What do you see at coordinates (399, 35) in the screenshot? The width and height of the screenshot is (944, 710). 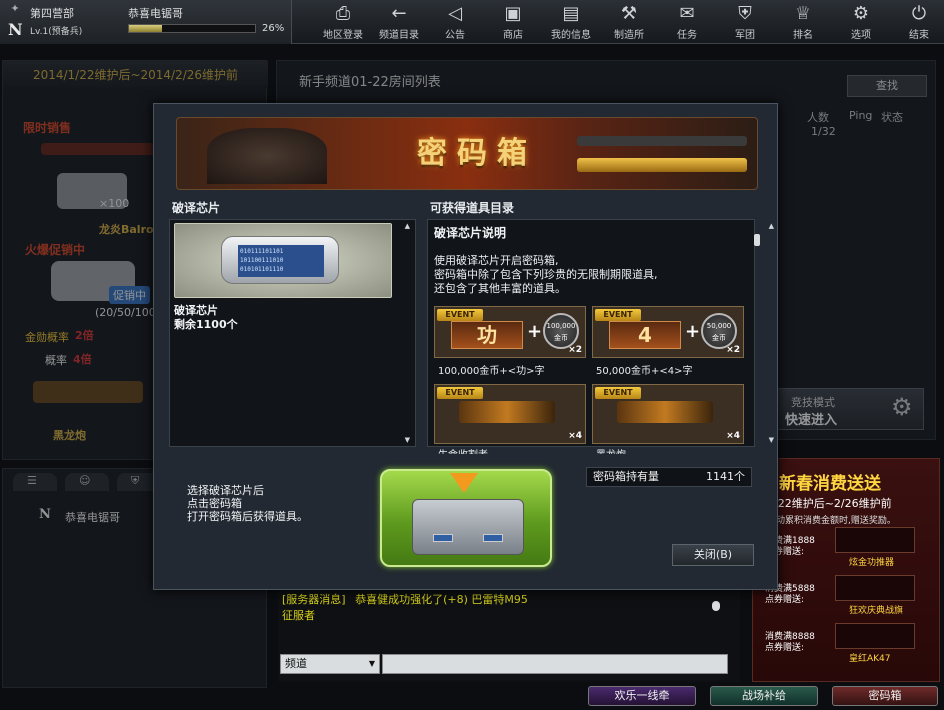 I see `nav-label: 频道目录` at bounding box center [399, 35].